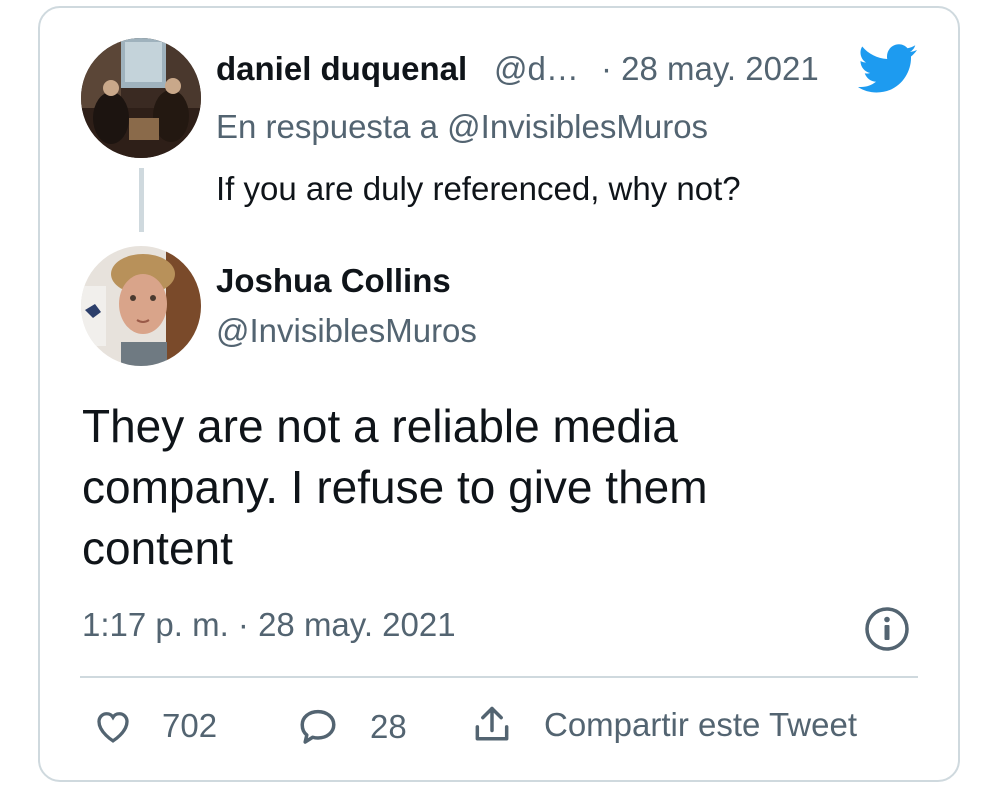 The height and width of the screenshot is (790, 1000). I want to click on tweet-timestamp: 1:17 p. m. · 28 may. 2021, so click(269, 625).